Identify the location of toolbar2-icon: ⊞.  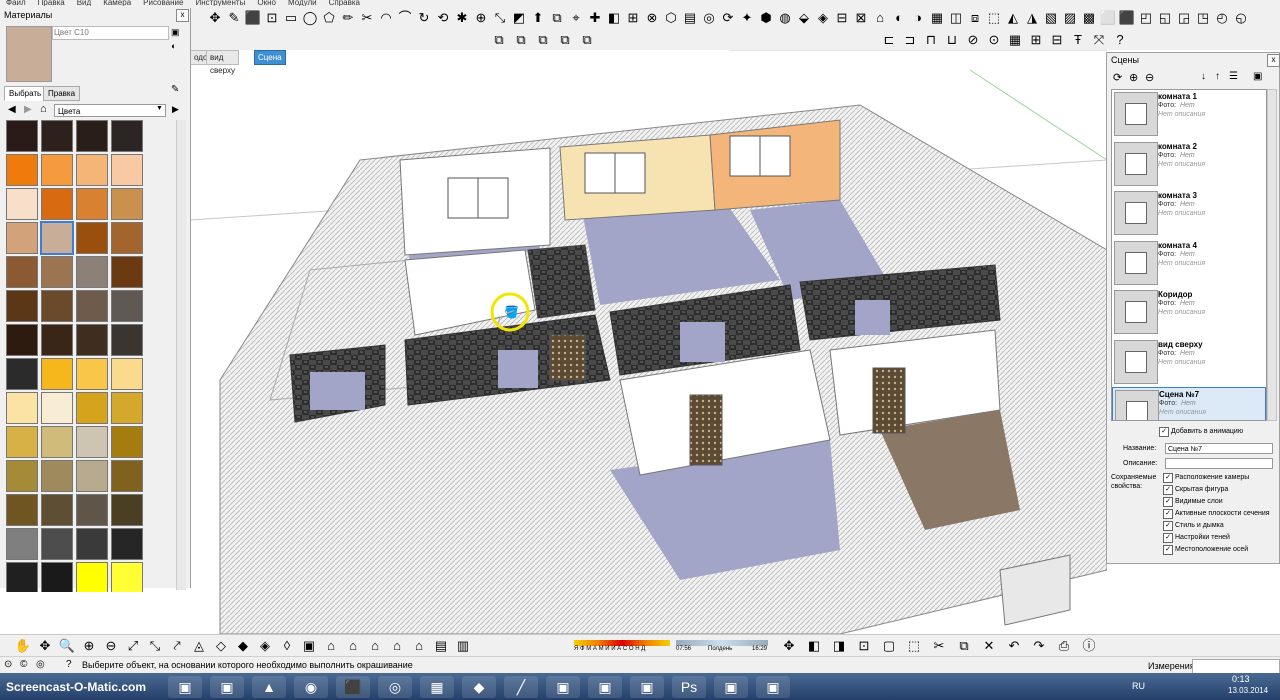
(1036, 40).